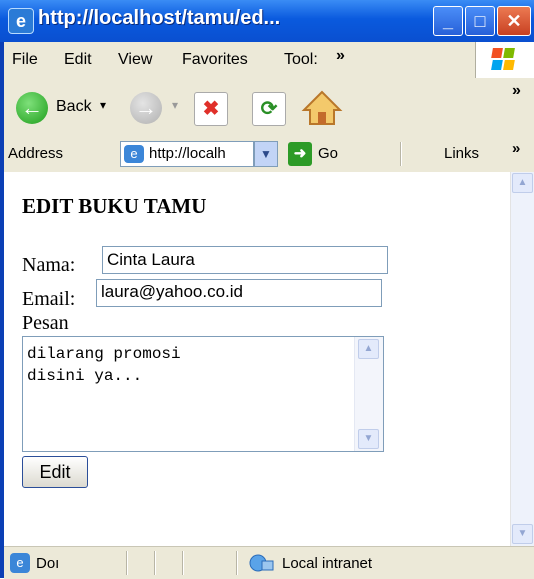 This screenshot has width=534, height=579. I want to click on menu-tools: Tool:, so click(301, 60).